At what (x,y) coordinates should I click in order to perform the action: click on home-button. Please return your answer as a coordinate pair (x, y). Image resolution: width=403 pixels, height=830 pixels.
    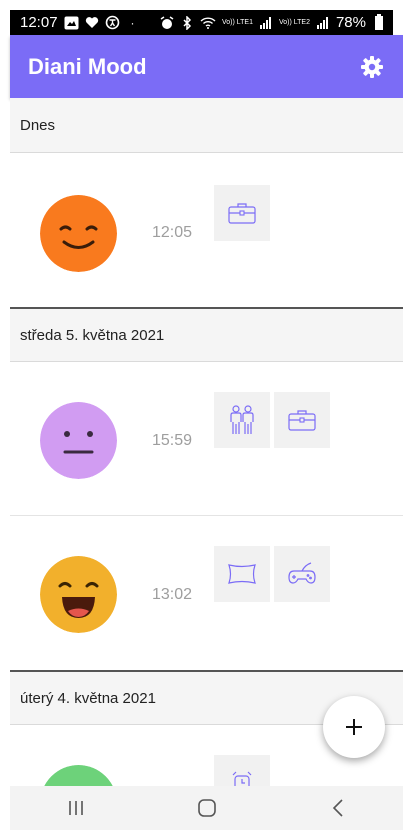
    Looking at the image, I should click on (207, 808).